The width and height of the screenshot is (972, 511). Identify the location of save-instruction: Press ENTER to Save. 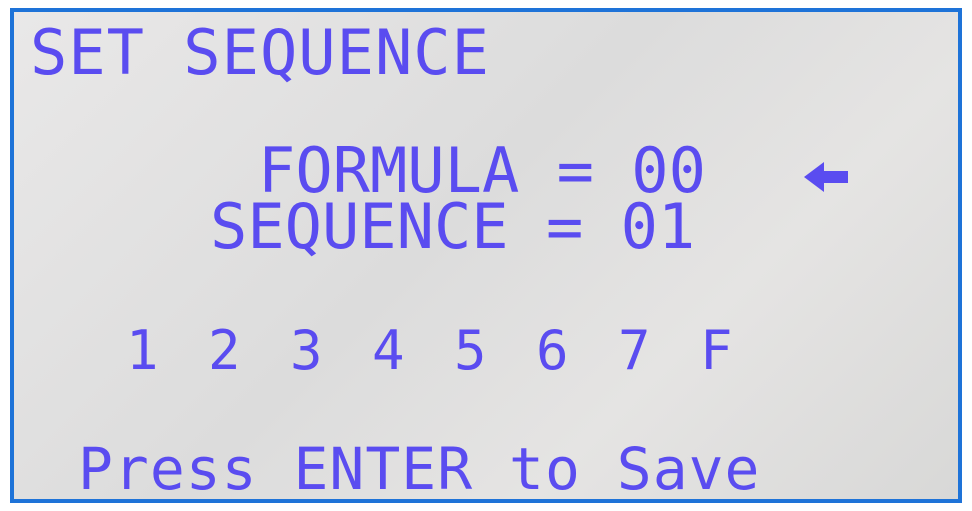
(419, 469).